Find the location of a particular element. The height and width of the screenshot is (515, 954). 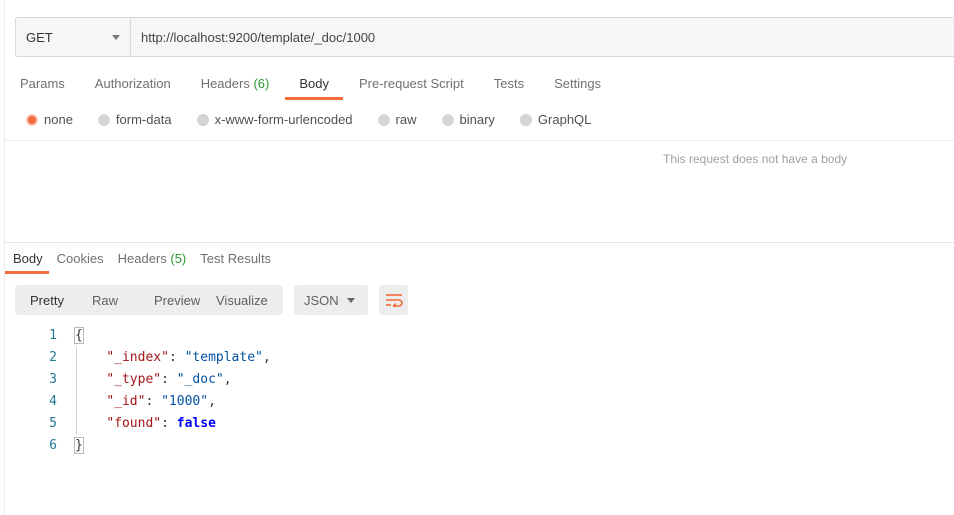

code-line: 3 "_type": "_doc", is located at coordinates (143, 380).